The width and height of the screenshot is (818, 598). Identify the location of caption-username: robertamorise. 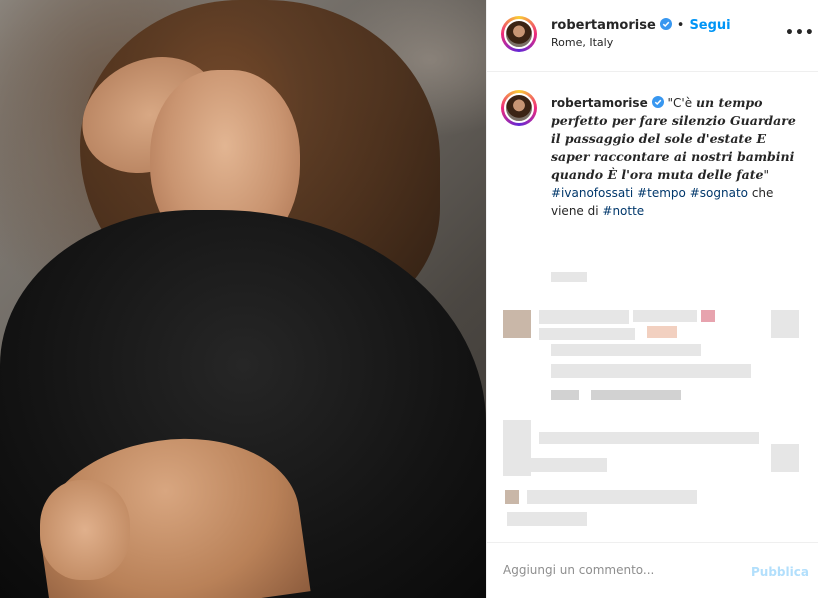
(599, 103).